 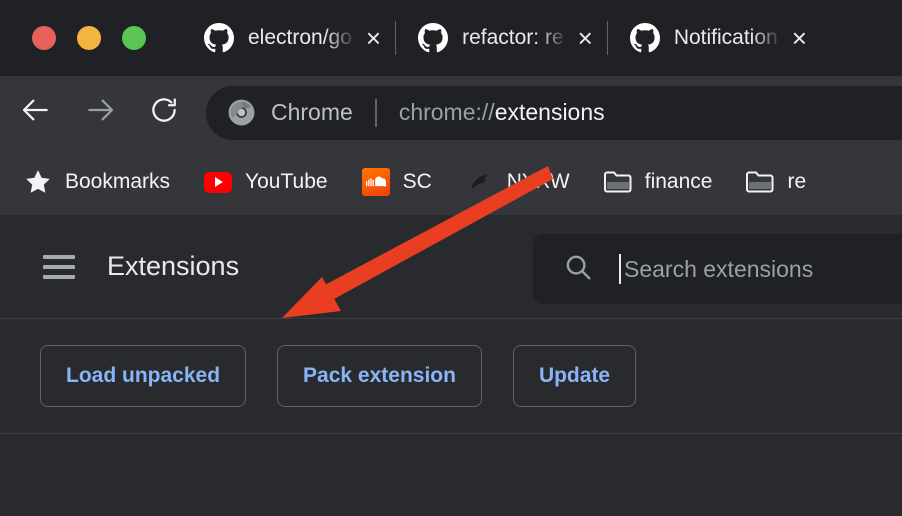 What do you see at coordinates (538, 181) in the screenshot?
I see `bookmark-label: NYXW` at bounding box center [538, 181].